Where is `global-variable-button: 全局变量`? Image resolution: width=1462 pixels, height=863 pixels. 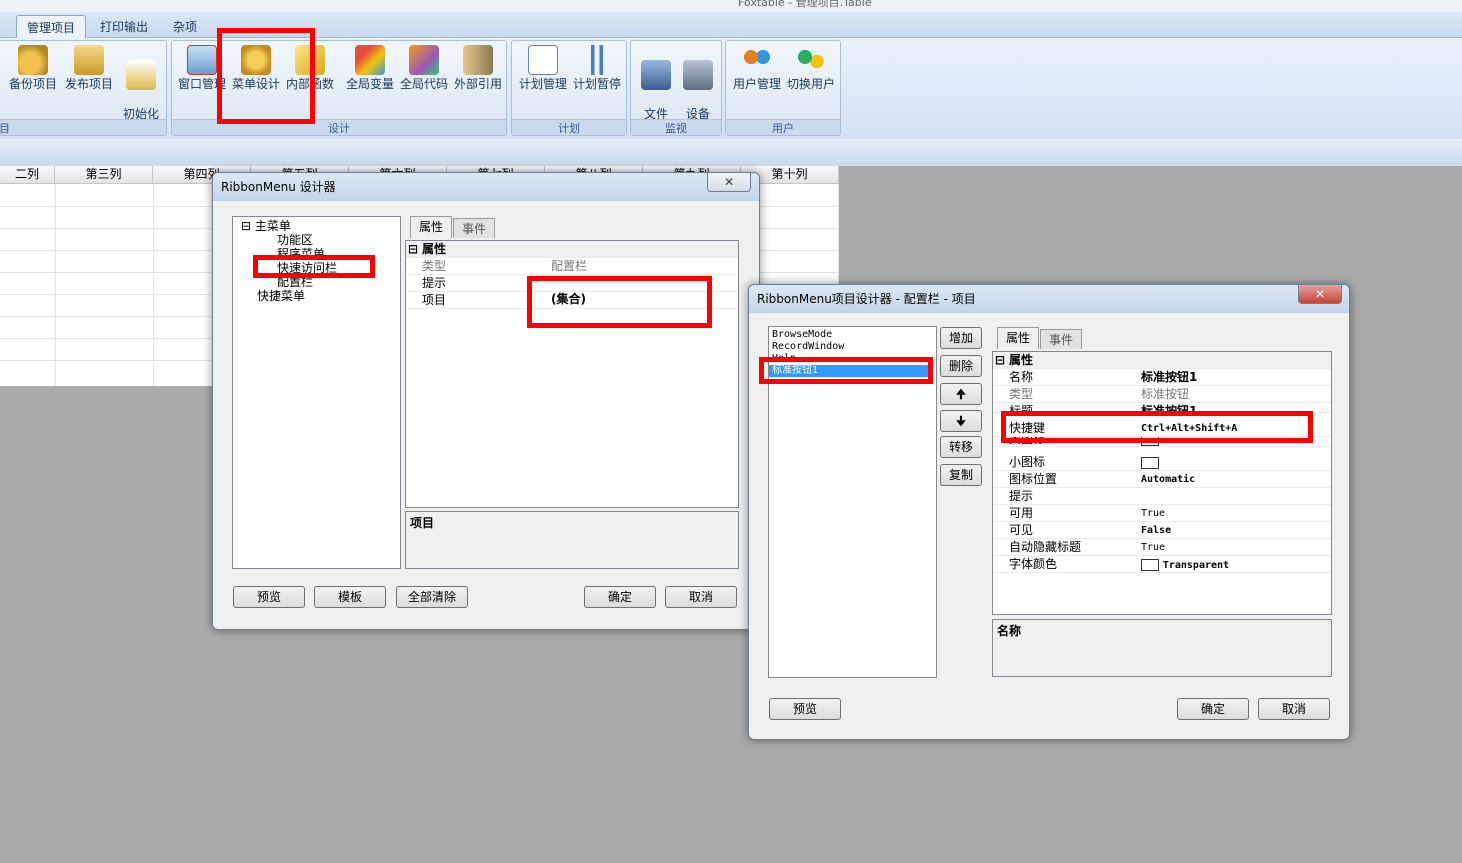 global-variable-button: 全局变量 is located at coordinates (370, 68).